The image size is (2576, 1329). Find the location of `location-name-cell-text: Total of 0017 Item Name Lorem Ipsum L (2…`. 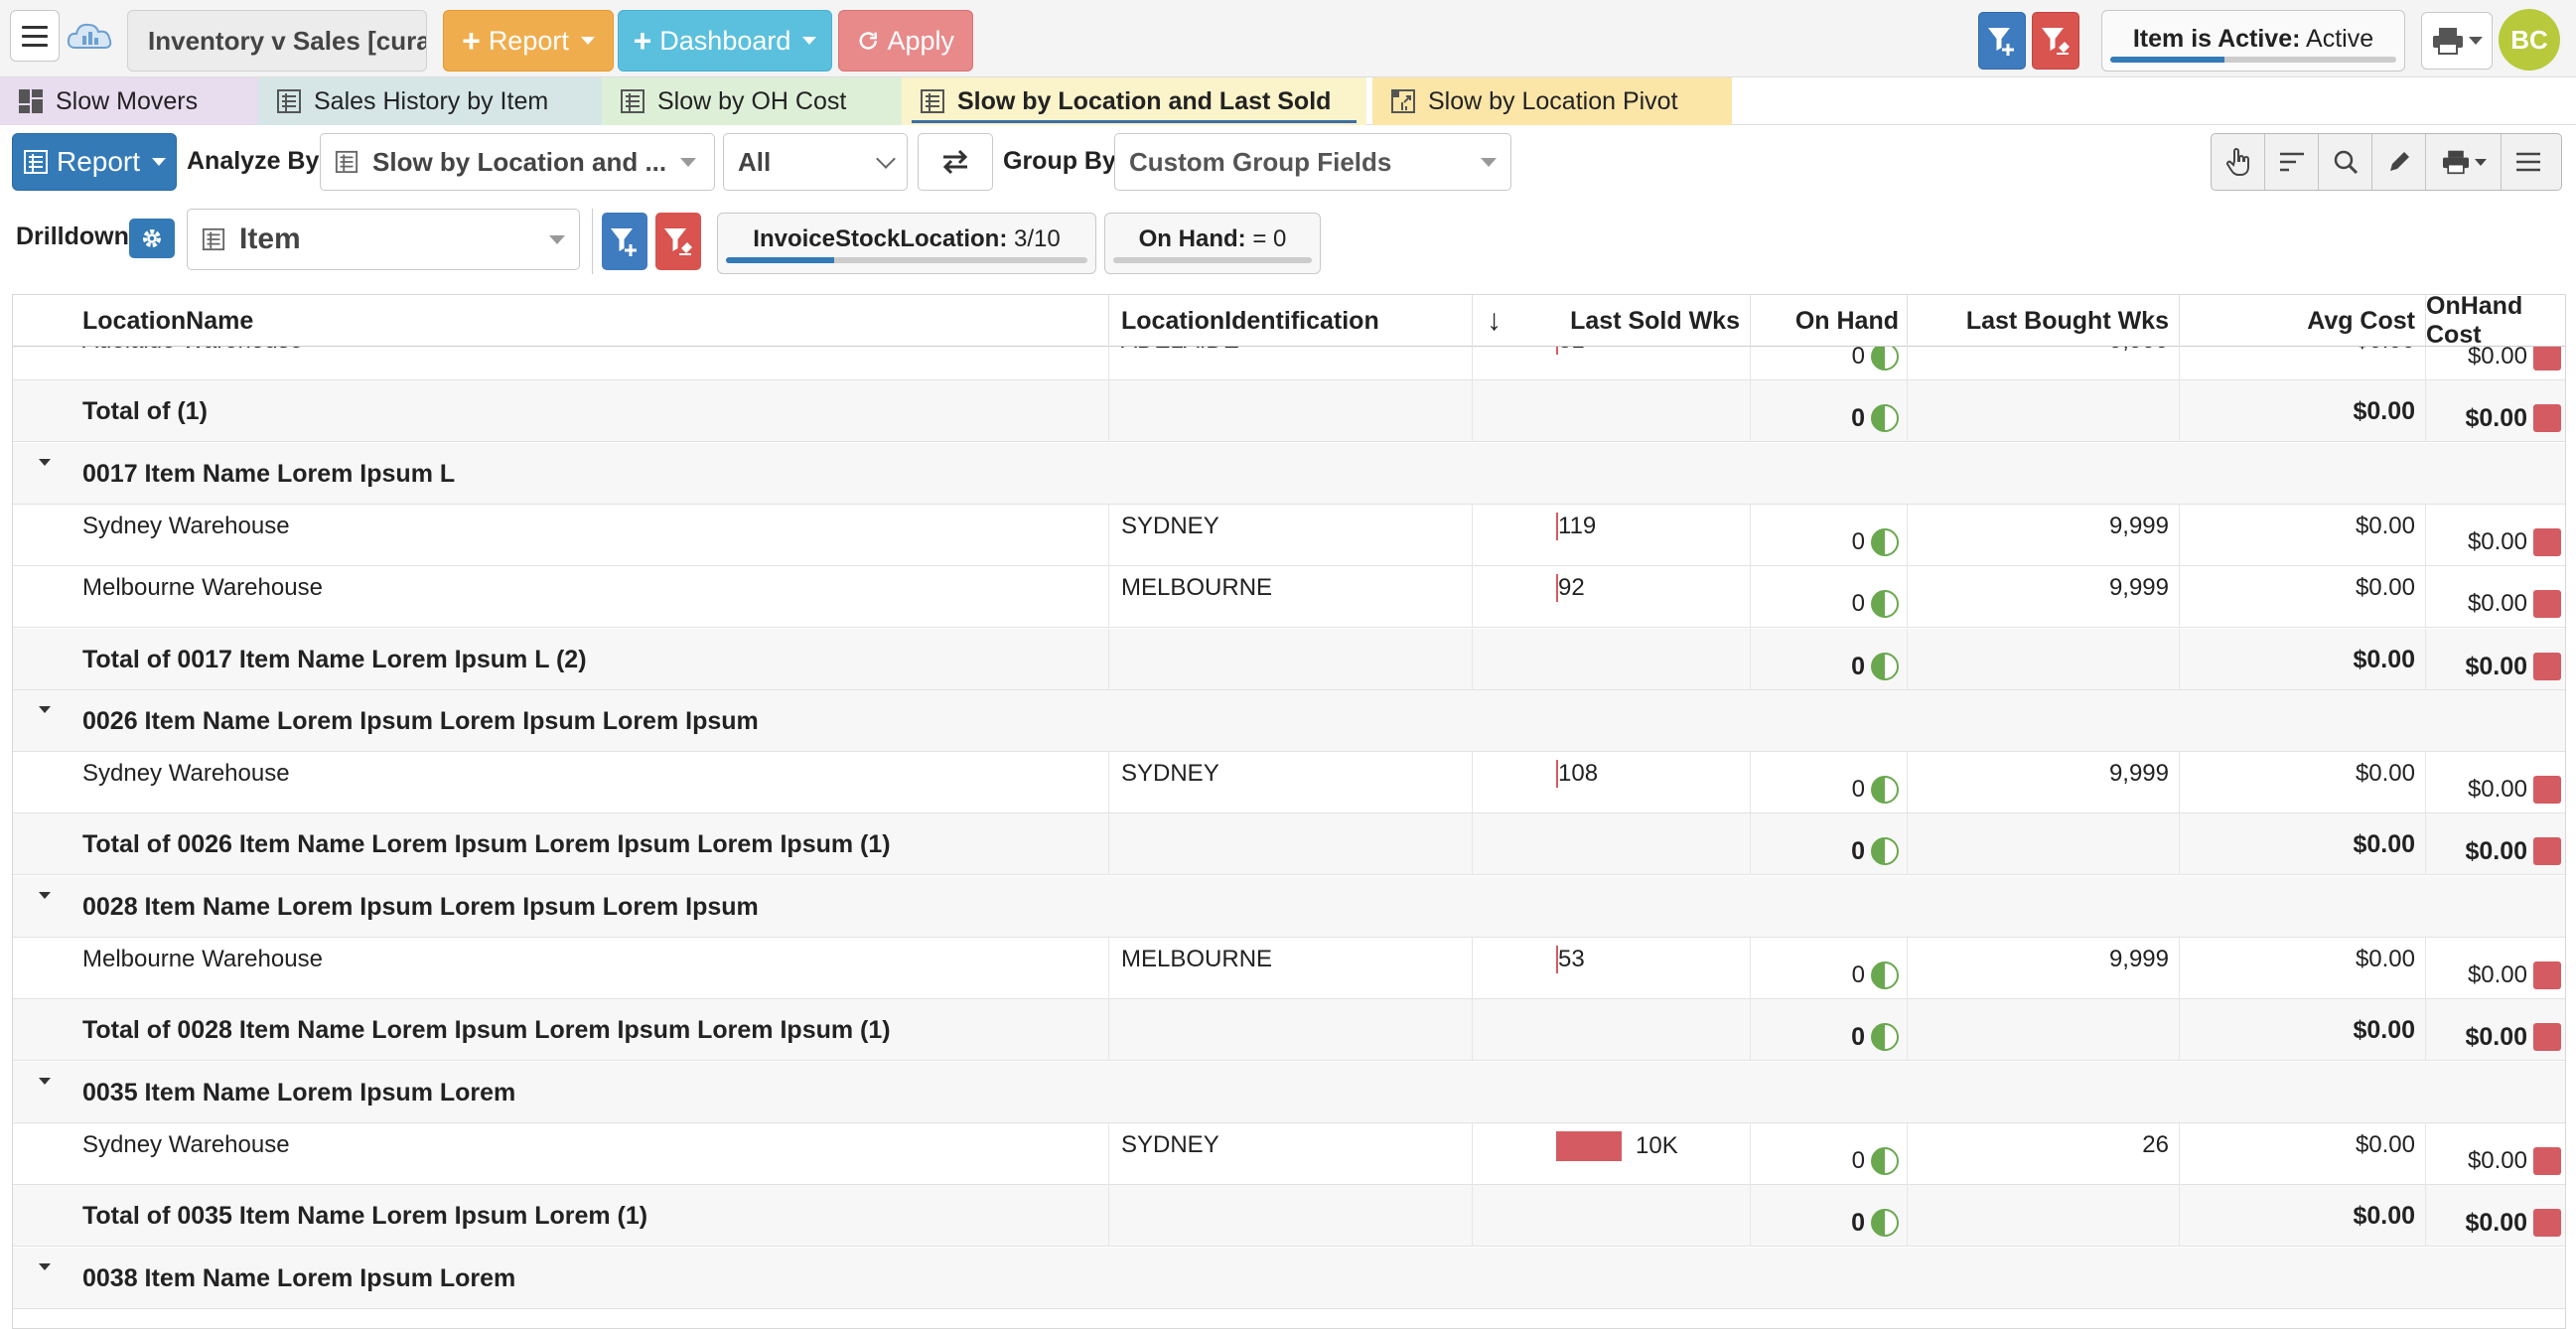

location-name-cell-text: Total of 0017 Item Name Lorem Ipsum L (2… is located at coordinates (335, 659).